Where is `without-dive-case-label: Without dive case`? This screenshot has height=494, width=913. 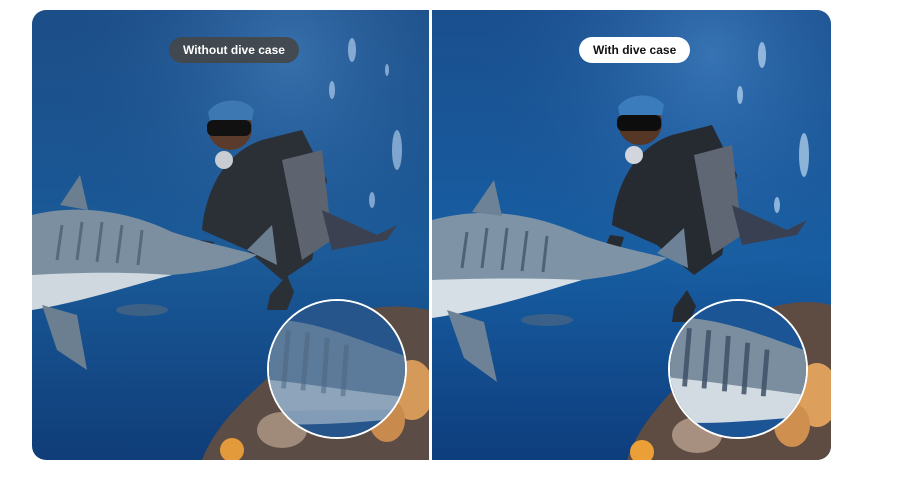
without-dive-case-label: Without dive case is located at coordinates (234, 50).